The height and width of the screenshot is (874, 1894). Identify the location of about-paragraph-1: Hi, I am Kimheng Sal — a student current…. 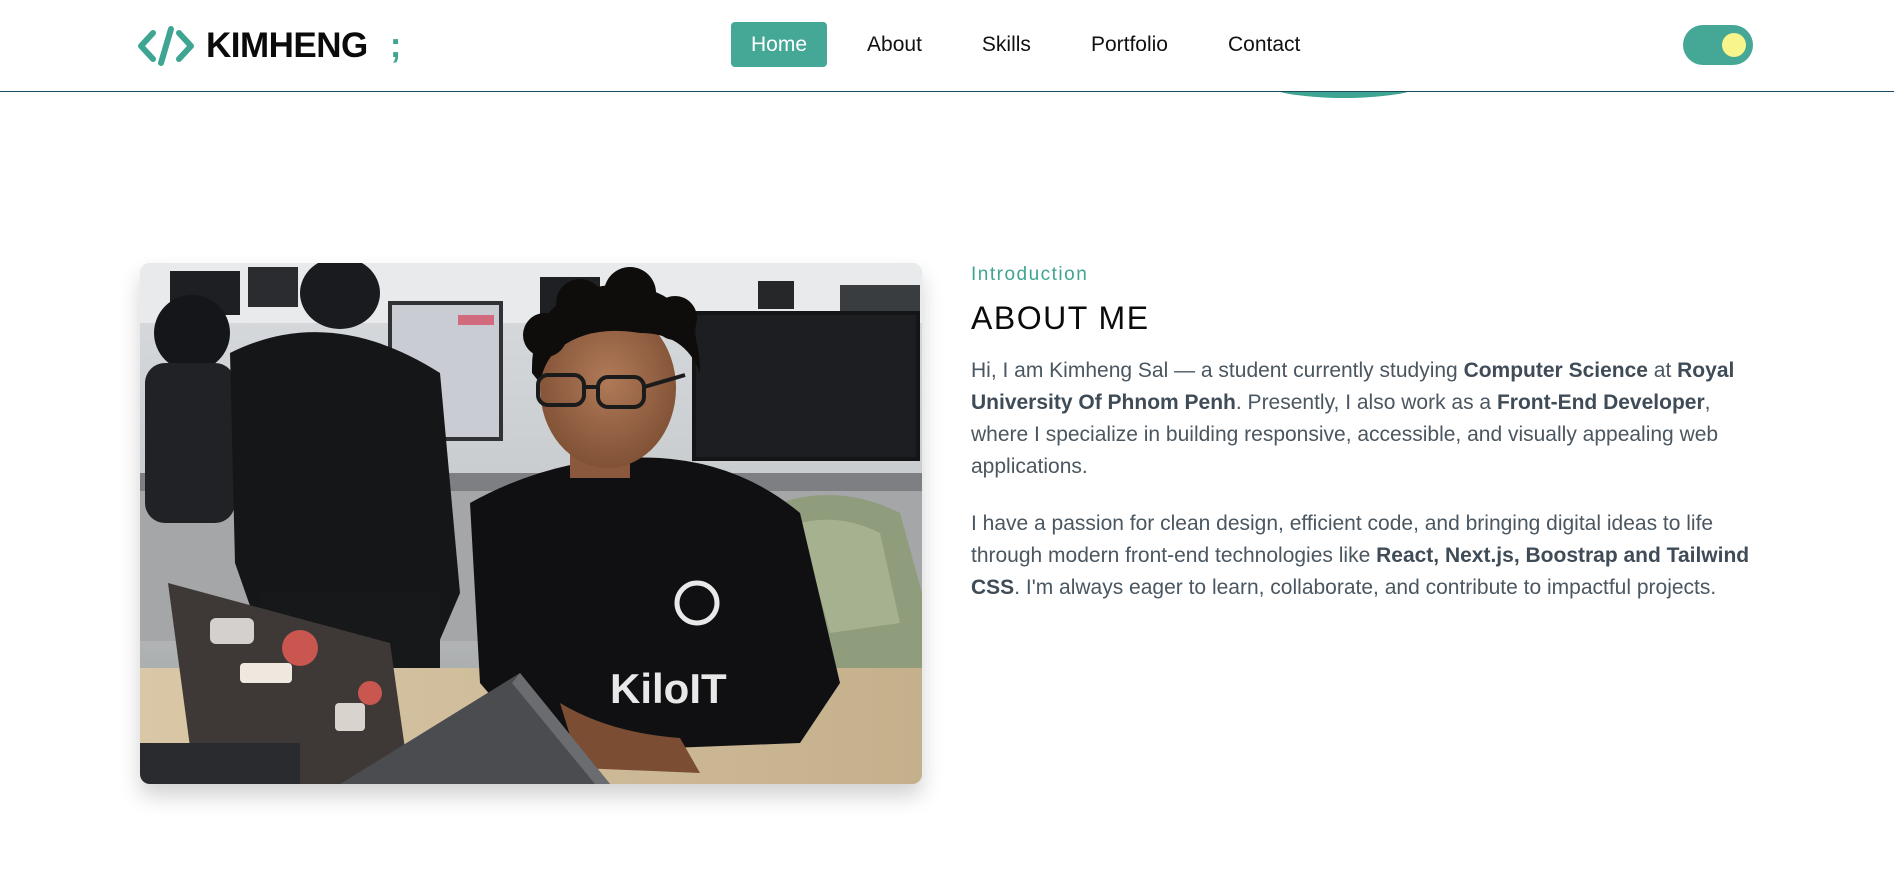
(1353, 418).